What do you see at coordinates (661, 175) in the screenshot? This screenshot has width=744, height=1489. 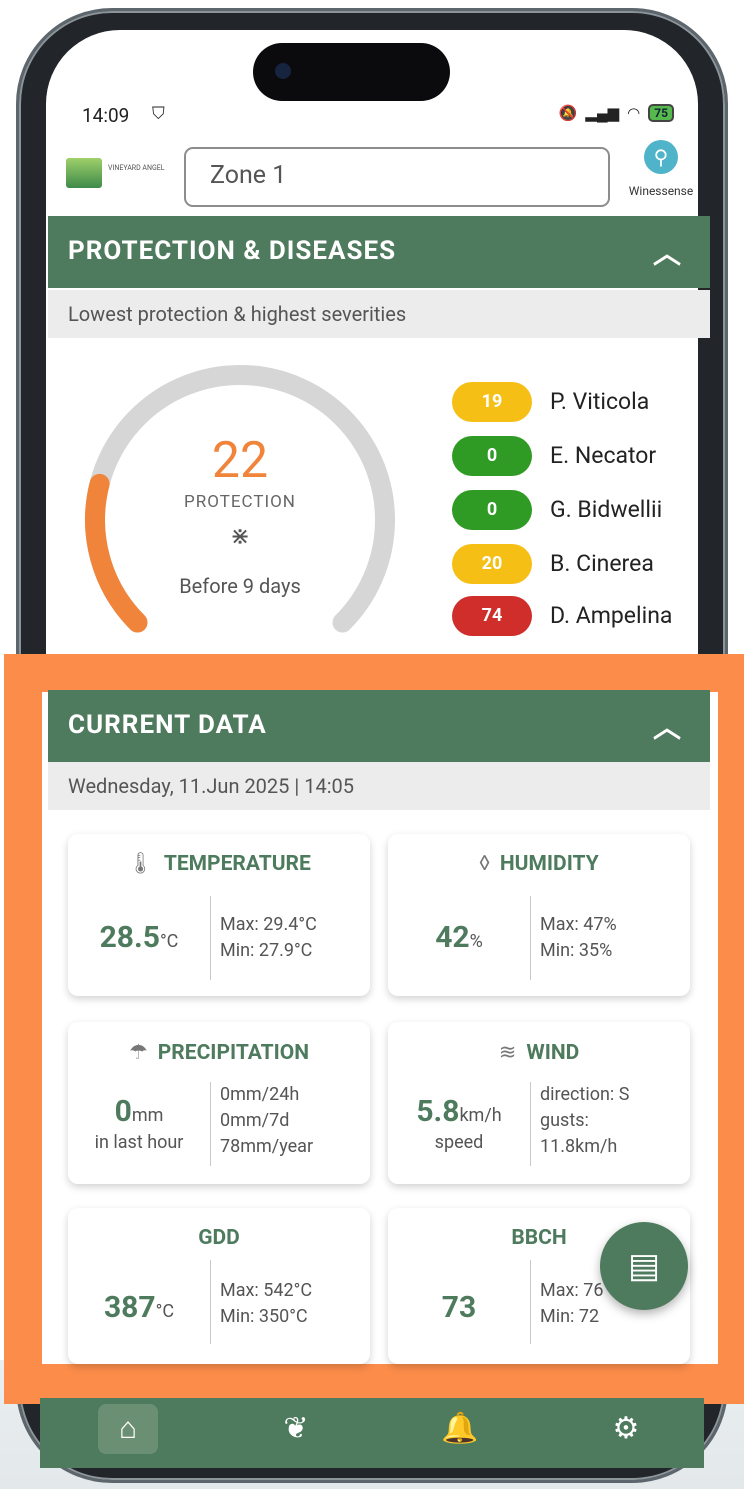 I see `winessense-button: ⚲ Winessense` at bounding box center [661, 175].